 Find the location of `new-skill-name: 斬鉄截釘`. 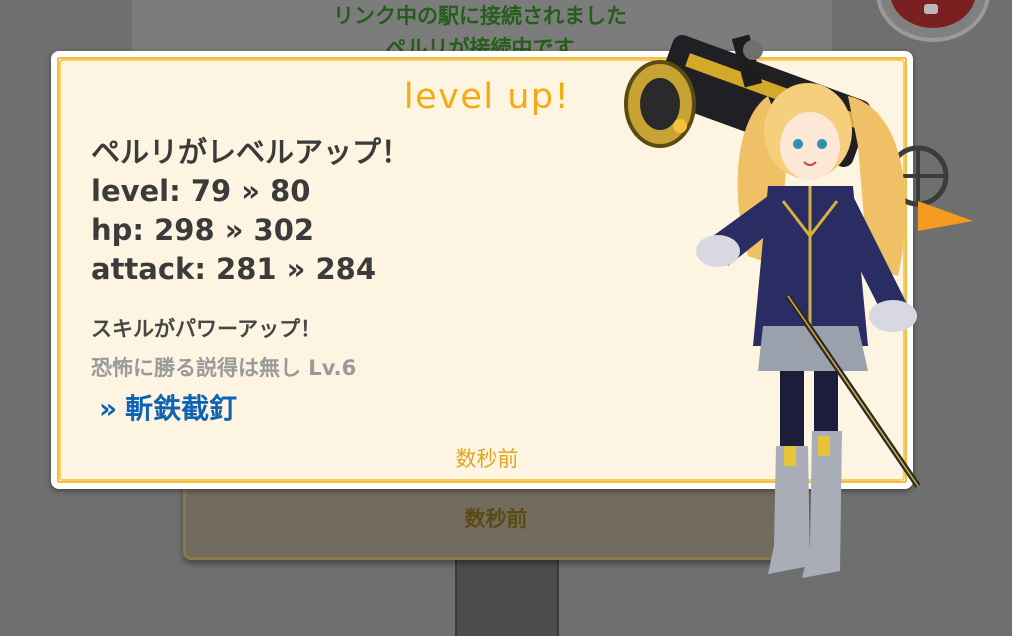

new-skill-name: 斬鉄截釘 is located at coordinates (181, 408).